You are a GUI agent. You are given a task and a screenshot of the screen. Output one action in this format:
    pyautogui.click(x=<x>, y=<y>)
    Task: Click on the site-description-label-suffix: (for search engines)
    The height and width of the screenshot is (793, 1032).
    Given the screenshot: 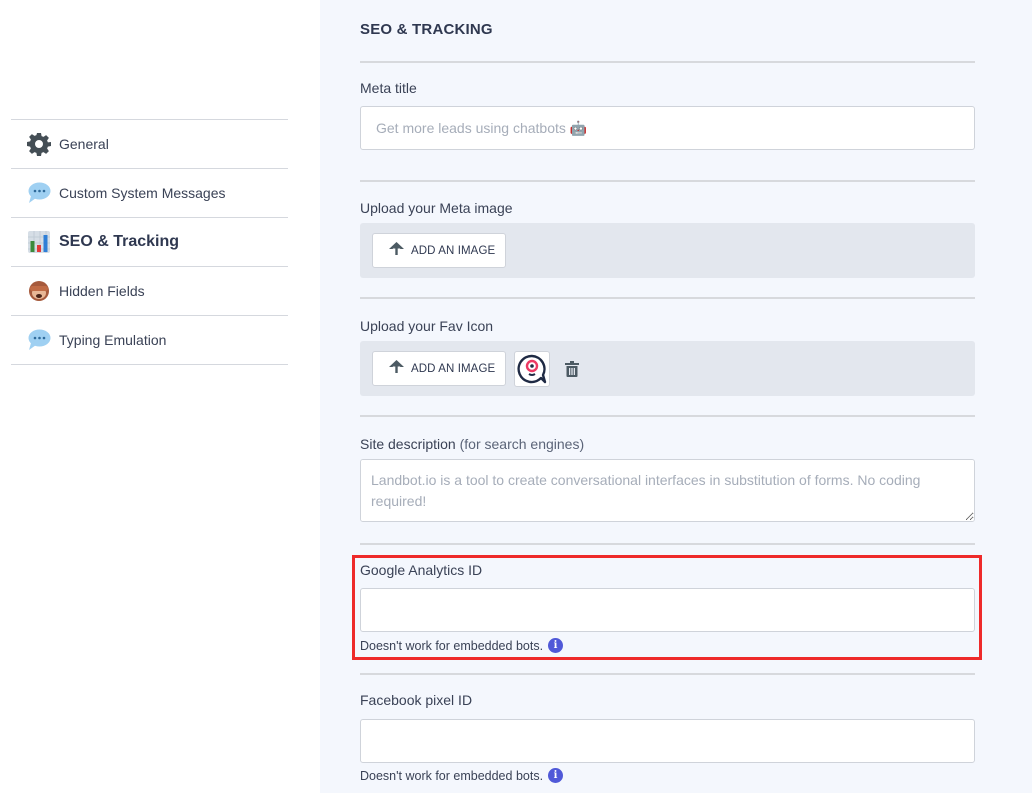 What is the action you would take?
    pyautogui.click(x=522, y=444)
    